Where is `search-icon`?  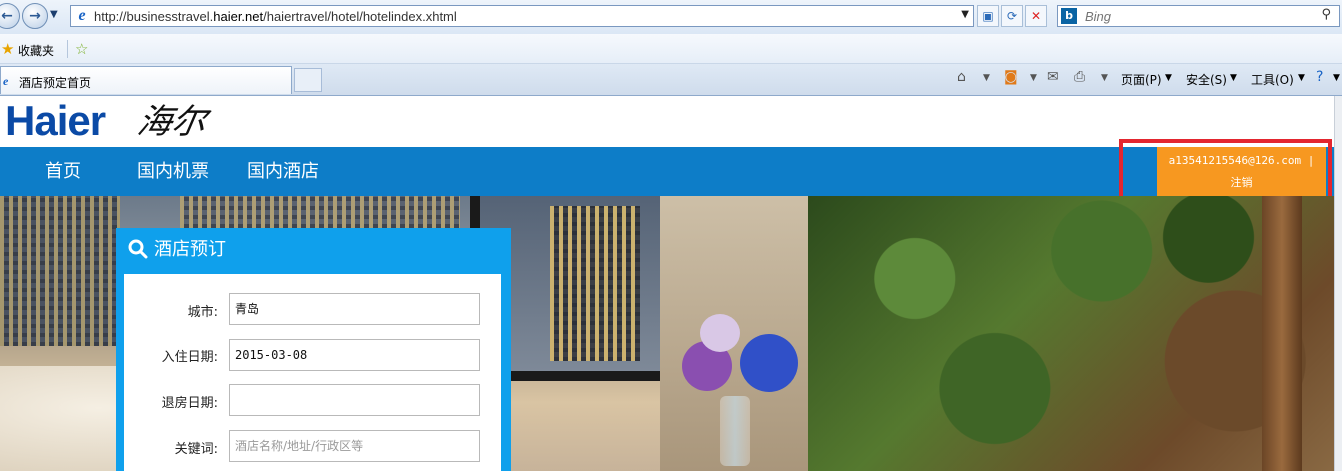
search-icon is located at coordinates (138, 249).